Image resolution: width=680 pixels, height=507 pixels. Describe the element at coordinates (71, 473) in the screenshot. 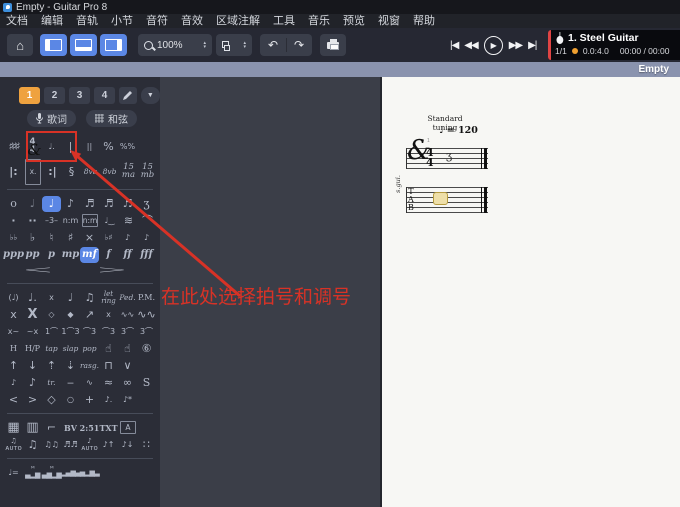

I see `volume-meter-button: ▂▄▆▄` at that location.